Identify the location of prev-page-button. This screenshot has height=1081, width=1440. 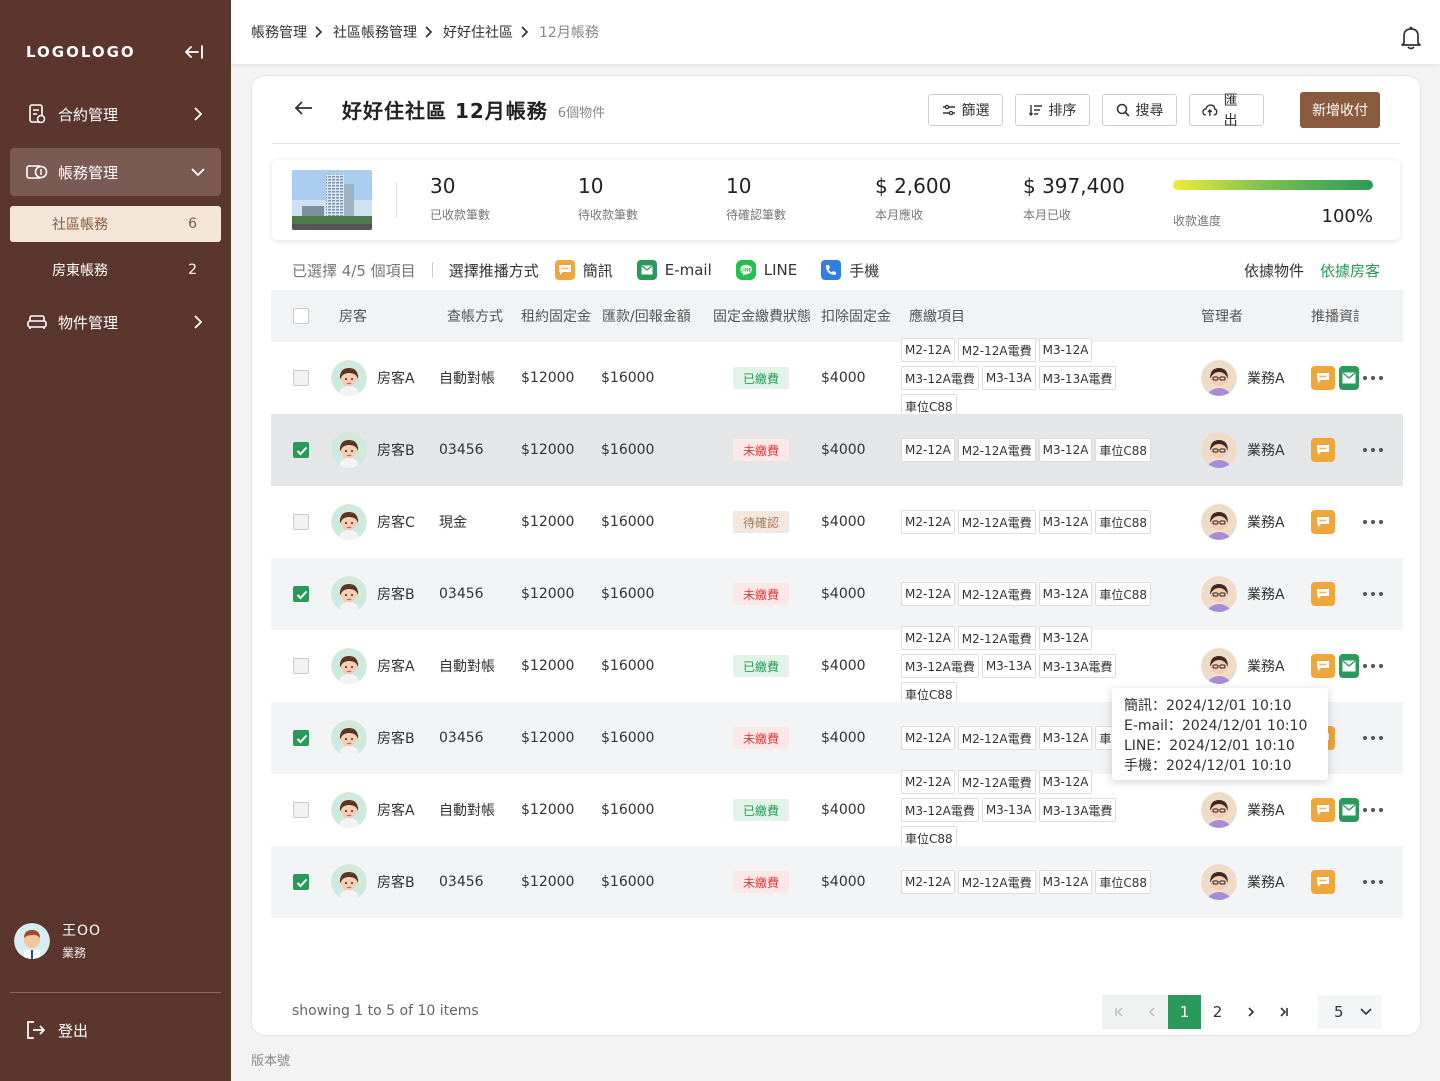
(1151, 1012).